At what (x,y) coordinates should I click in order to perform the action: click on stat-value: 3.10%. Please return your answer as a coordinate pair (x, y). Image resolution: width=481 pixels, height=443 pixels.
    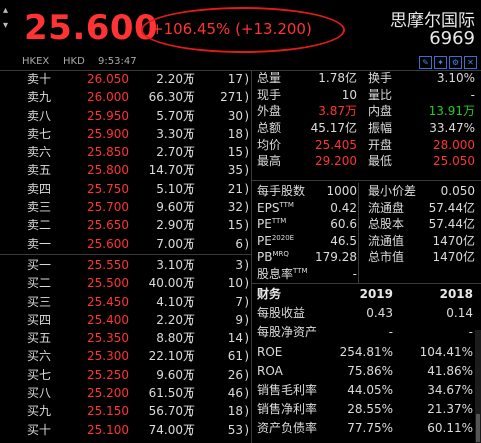
    Looking at the image, I should click on (455, 78).